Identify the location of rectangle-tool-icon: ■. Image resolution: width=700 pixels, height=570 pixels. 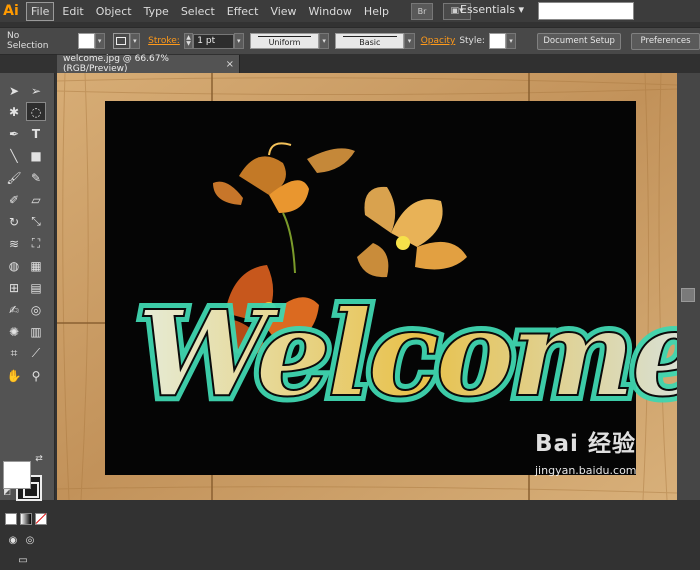
(36, 155).